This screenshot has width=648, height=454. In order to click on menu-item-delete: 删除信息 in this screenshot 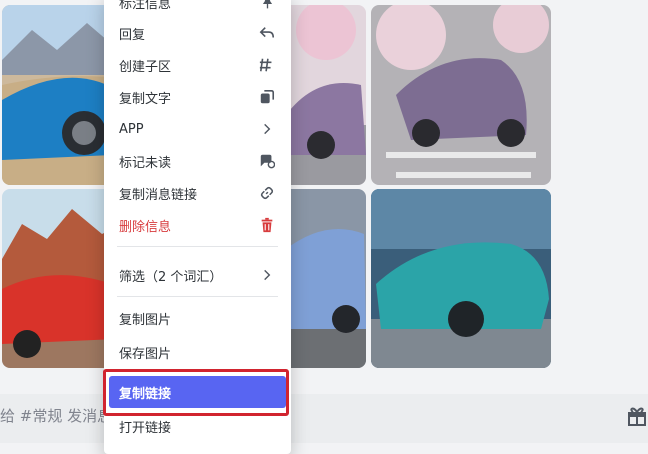, I will do `click(197, 225)`.